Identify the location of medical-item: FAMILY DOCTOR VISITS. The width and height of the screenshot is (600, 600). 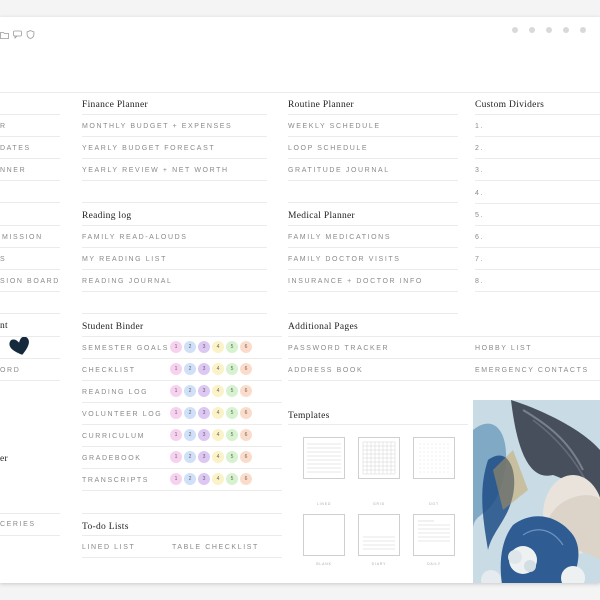
(344, 259).